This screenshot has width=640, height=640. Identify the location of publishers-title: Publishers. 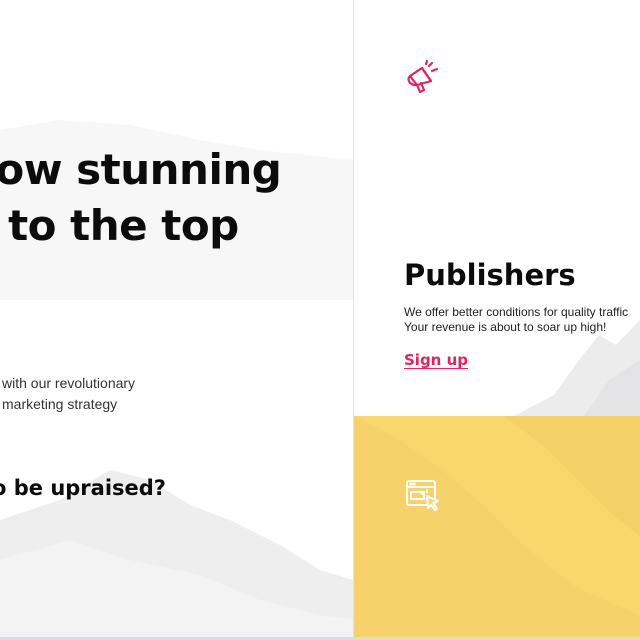
(490, 275).